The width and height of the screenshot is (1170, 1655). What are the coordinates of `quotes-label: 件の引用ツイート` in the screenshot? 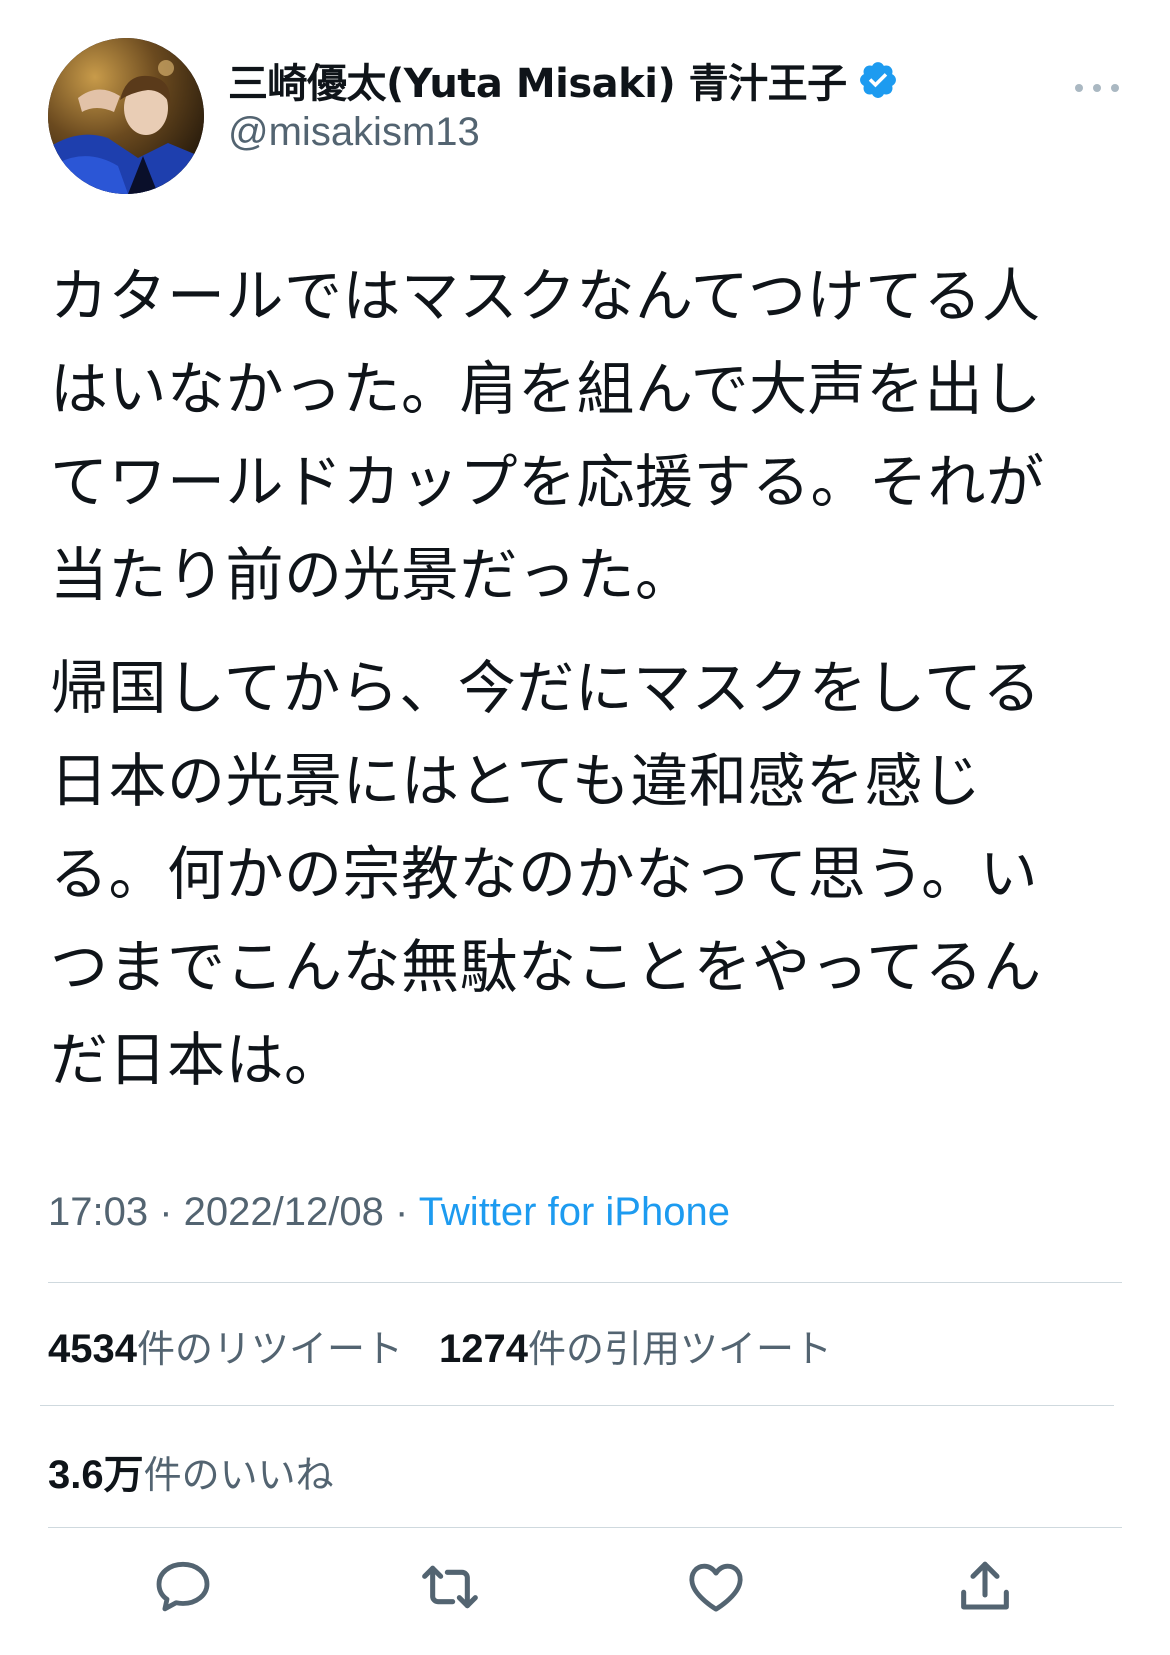 It's located at (679, 1349).